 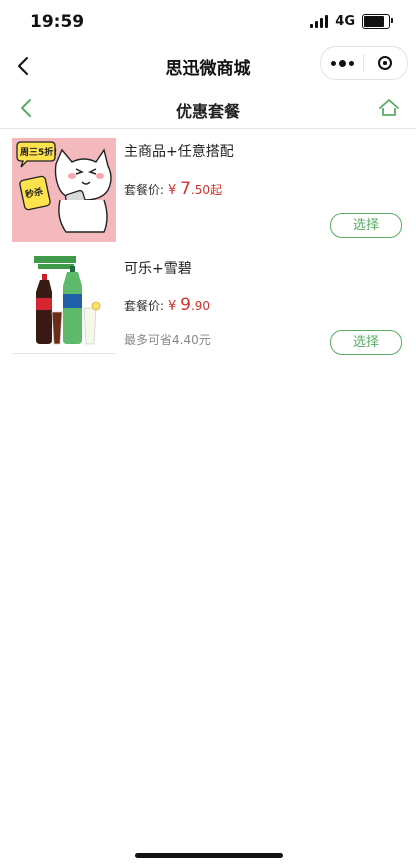 What do you see at coordinates (158, 269) in the screenshot?
I see `package-name: 可乐+雪碧` at bounding box center [158, 269].